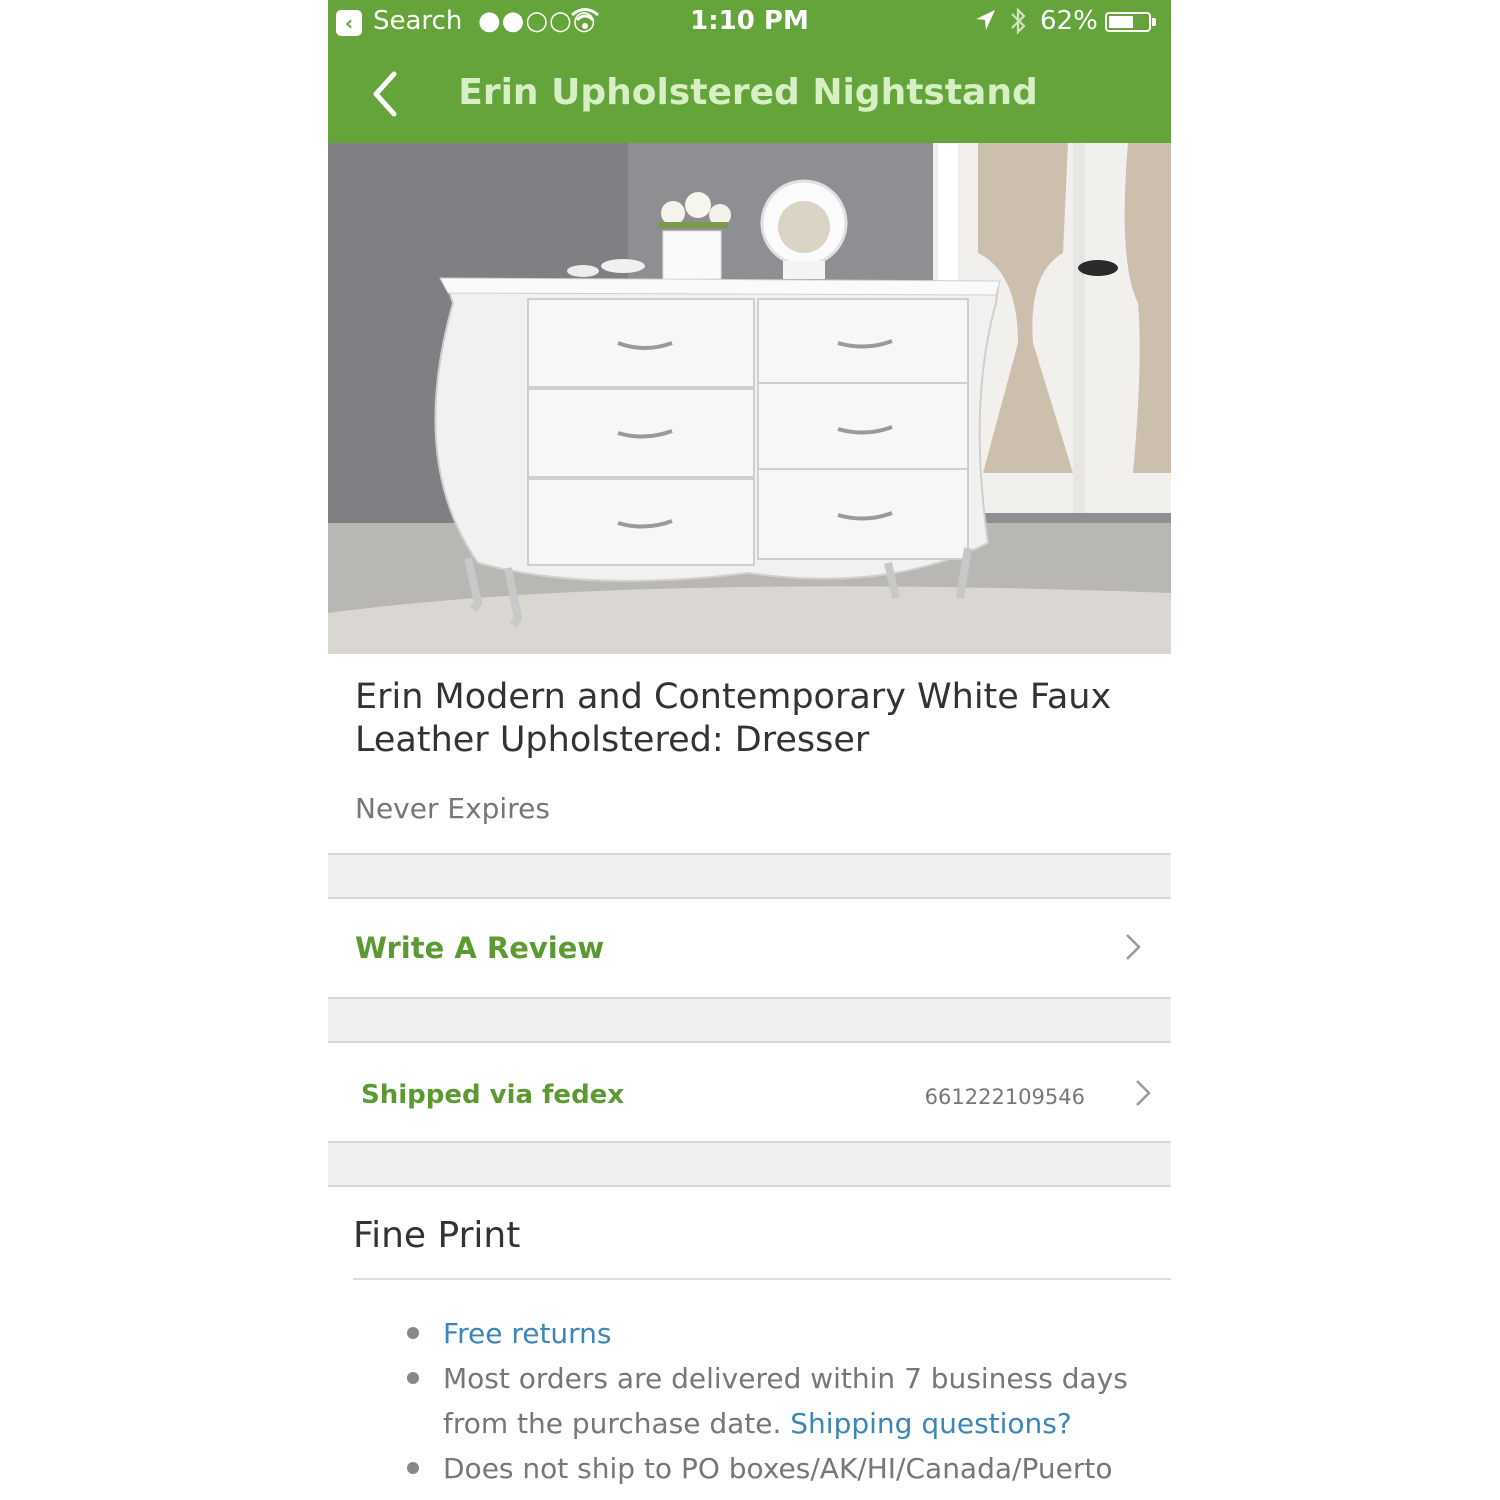 This screenshot has width=1500, height=1500. I want to click on battery-tip, so click(1154, 22).